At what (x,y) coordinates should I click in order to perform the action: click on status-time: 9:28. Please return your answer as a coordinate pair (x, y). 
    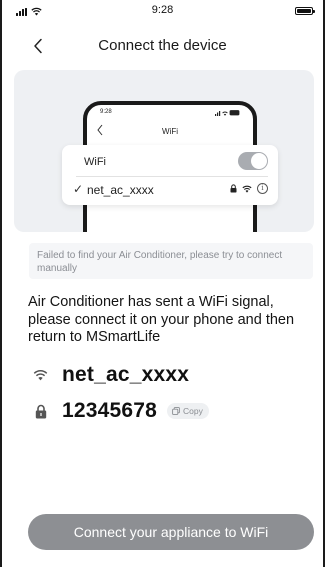
    Looking at the image, I should click on (162, 10).